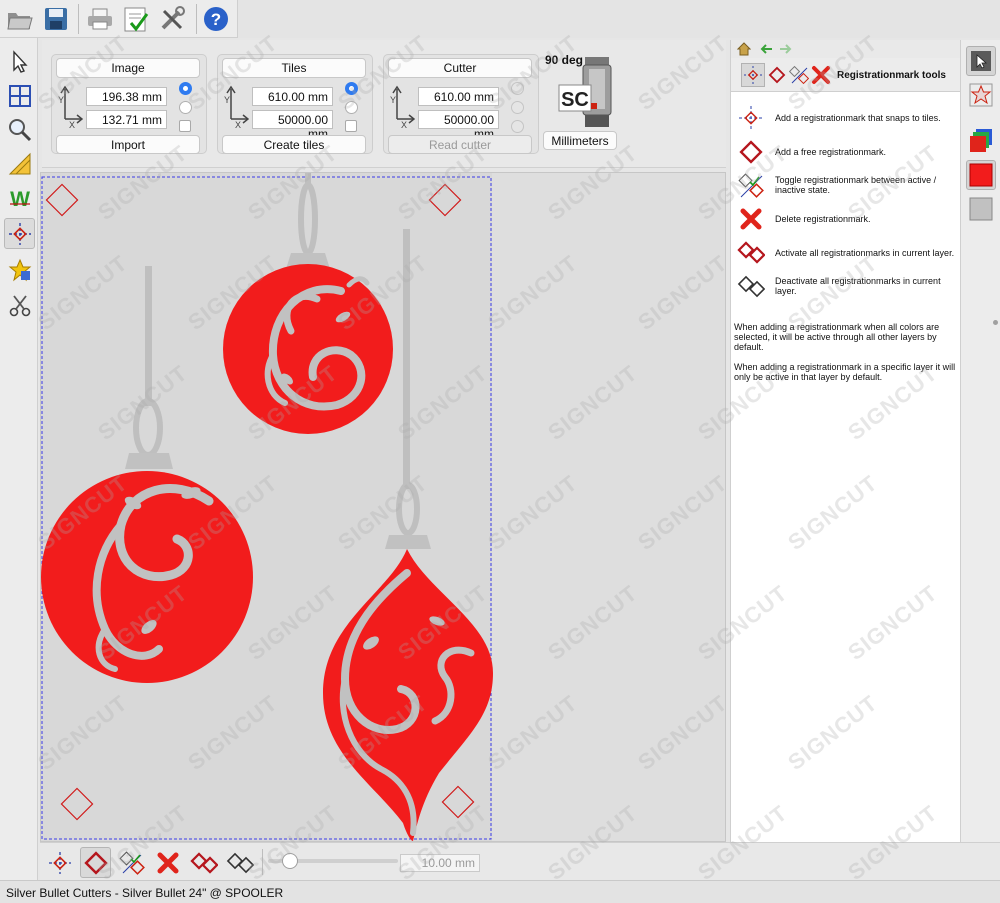  Describe the element at coordinates (846, 49) in the screenshot. I see `panel-nav` at that location.